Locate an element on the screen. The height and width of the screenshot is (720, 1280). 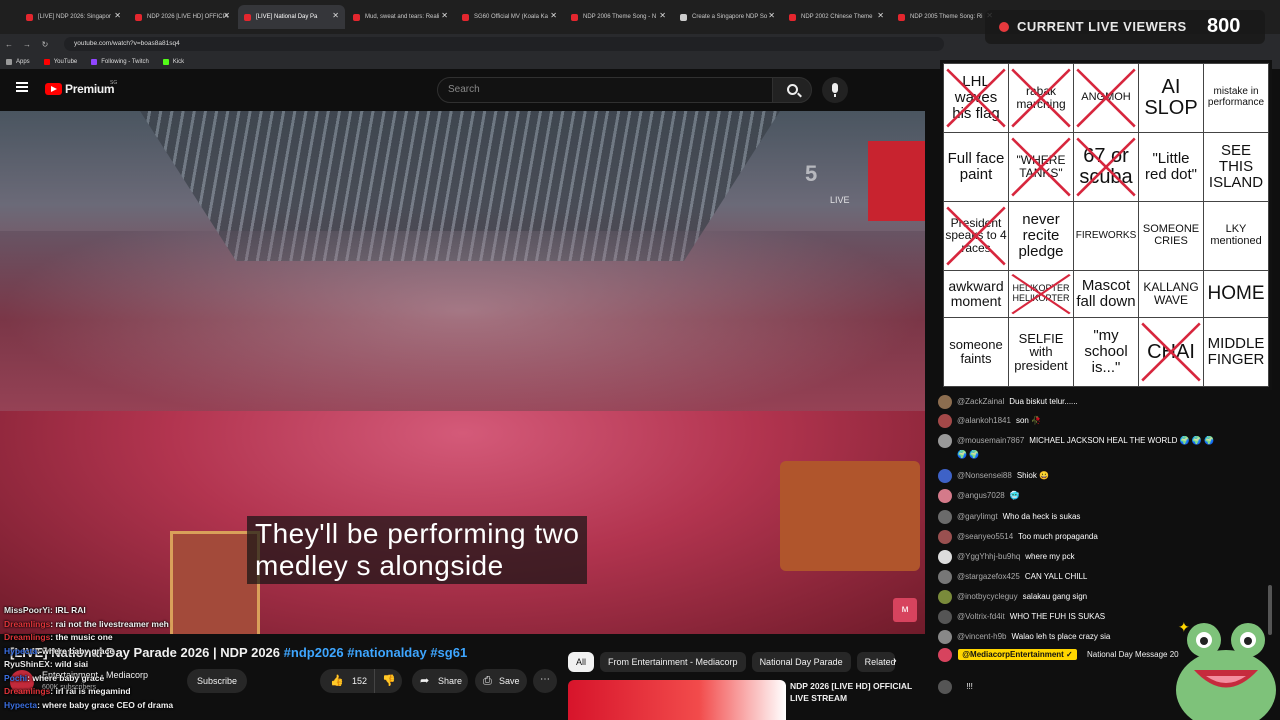
browser-tab: NDP 2006 Theme Song - N ✕ is located at coordinates (618, 17).